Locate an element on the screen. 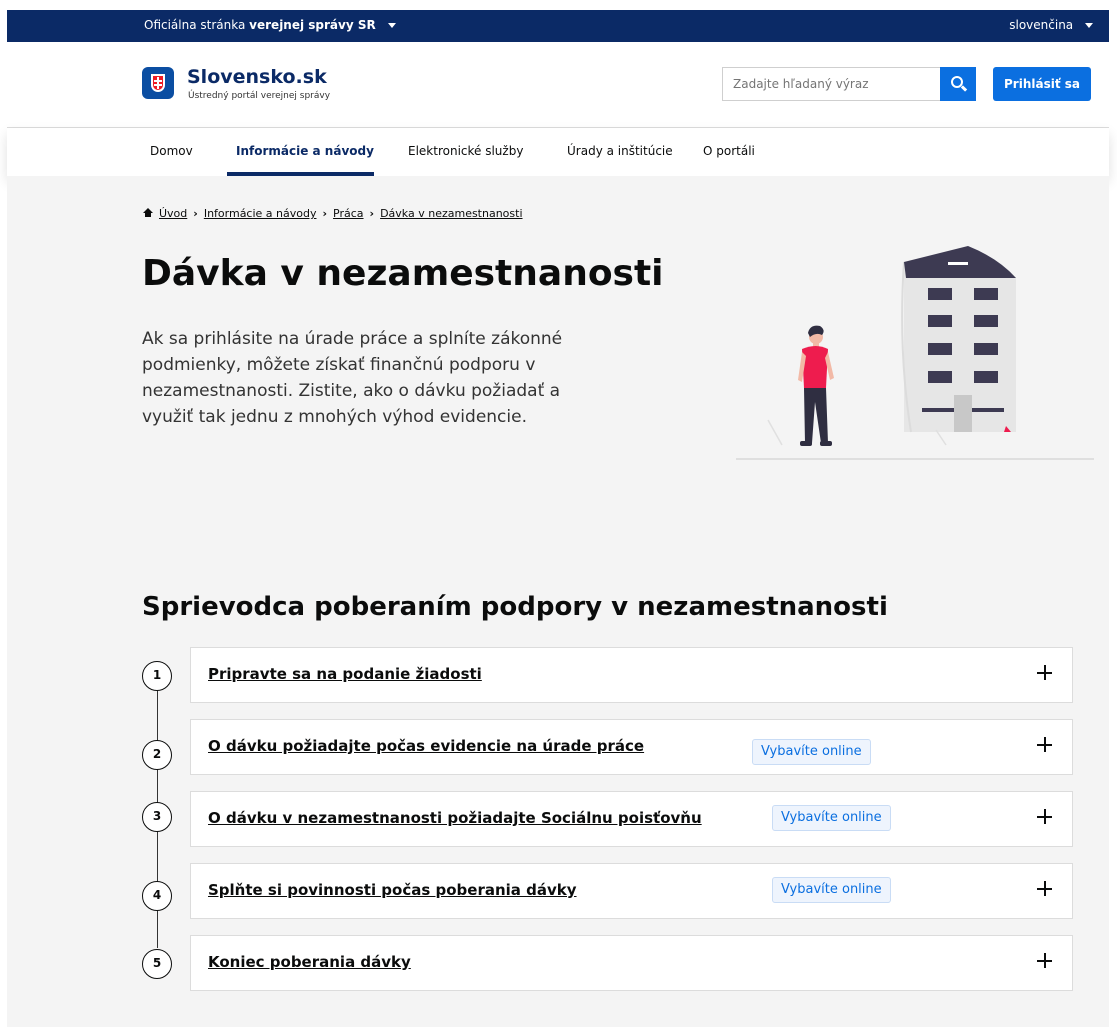  breadcrumb-link-informacie: Informácie a návody is located at coordinates (260, 213).